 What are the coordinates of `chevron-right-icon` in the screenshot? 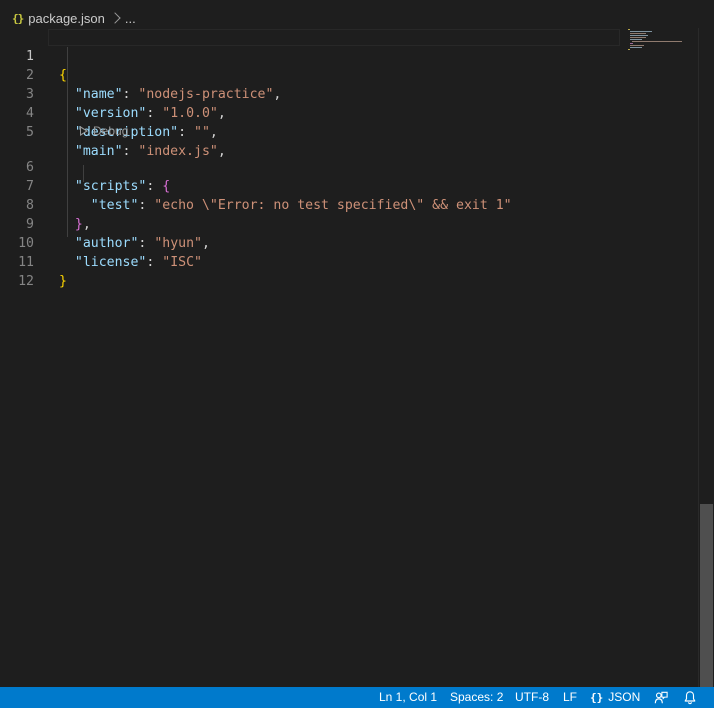 It's located at (115, 18).